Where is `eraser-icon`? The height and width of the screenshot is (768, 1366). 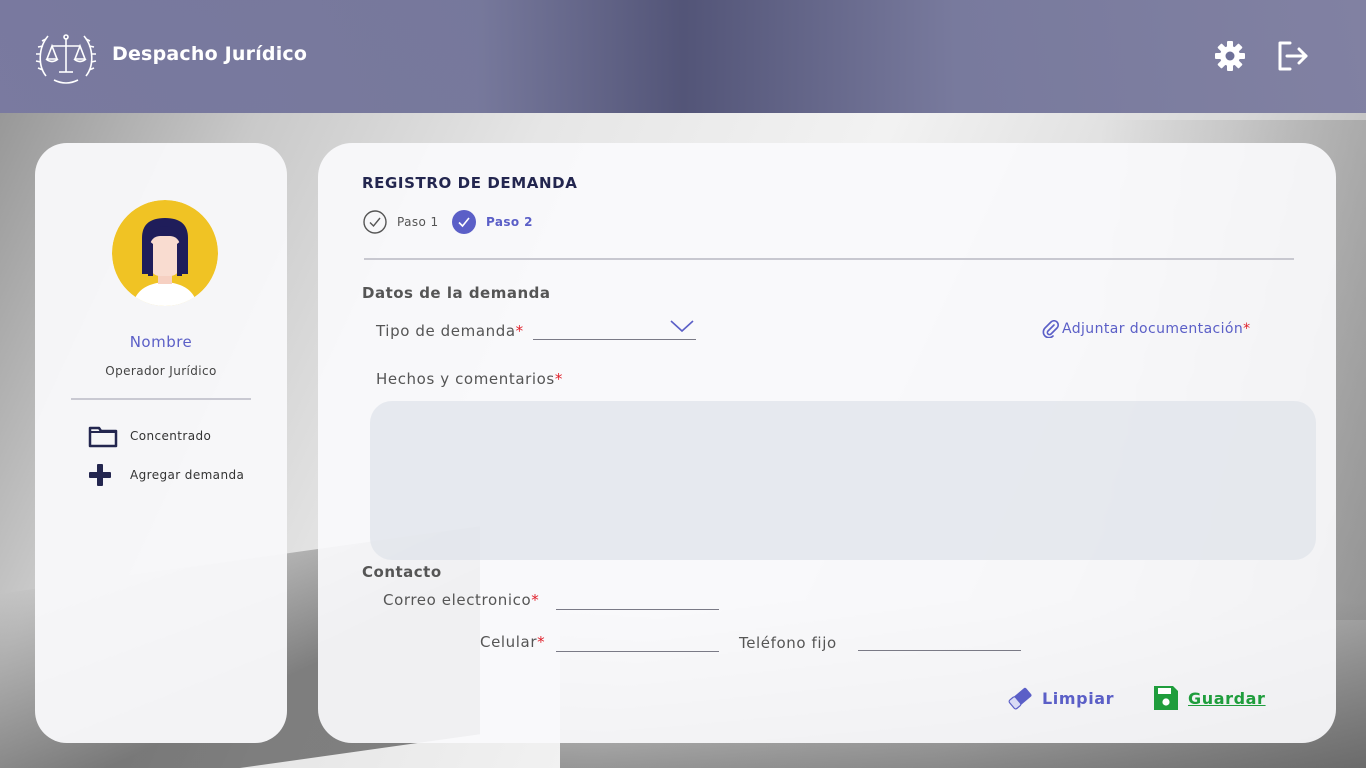 eraser-icon is located at coordinates (1020, 698).